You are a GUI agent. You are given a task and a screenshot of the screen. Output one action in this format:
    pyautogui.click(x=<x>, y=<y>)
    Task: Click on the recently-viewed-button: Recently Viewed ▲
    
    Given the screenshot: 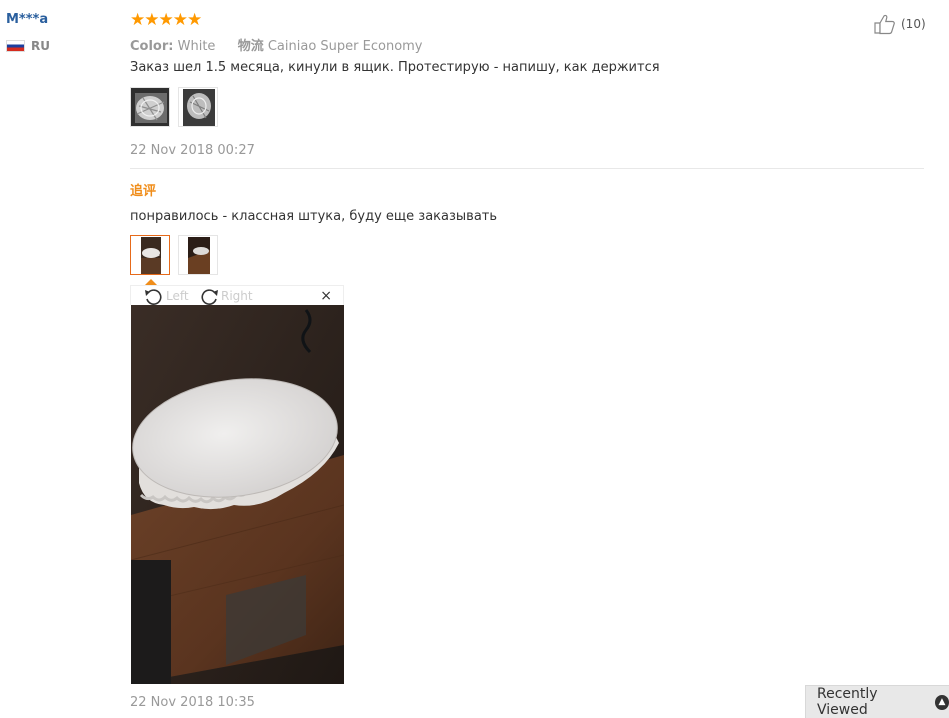 What is the action you would take?
    pyautogui.click(x=877, y=701)
    